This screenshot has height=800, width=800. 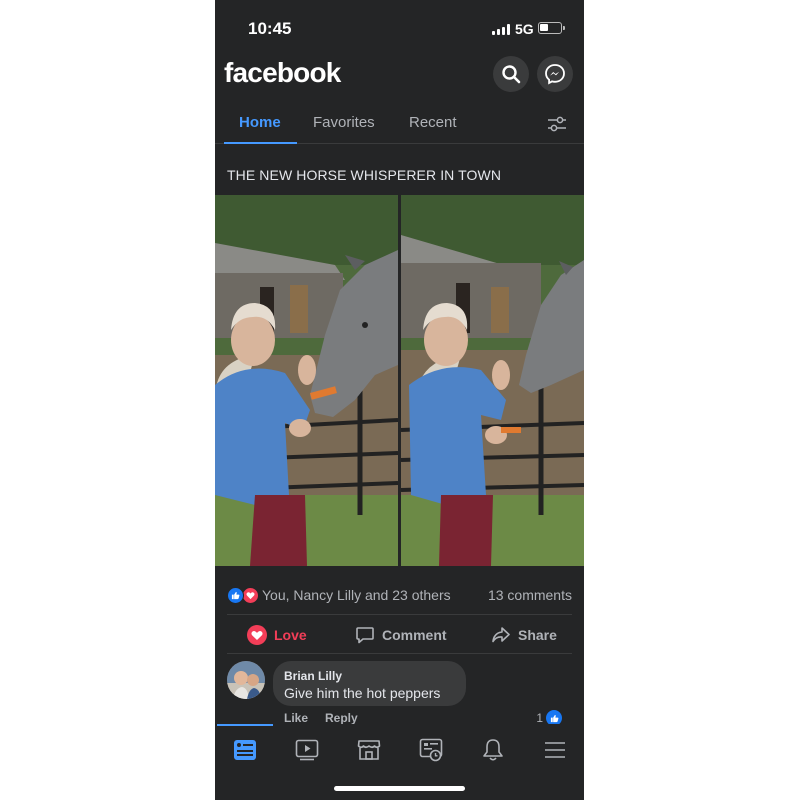 I want to click on nav-video, so click(x=307, y=750).